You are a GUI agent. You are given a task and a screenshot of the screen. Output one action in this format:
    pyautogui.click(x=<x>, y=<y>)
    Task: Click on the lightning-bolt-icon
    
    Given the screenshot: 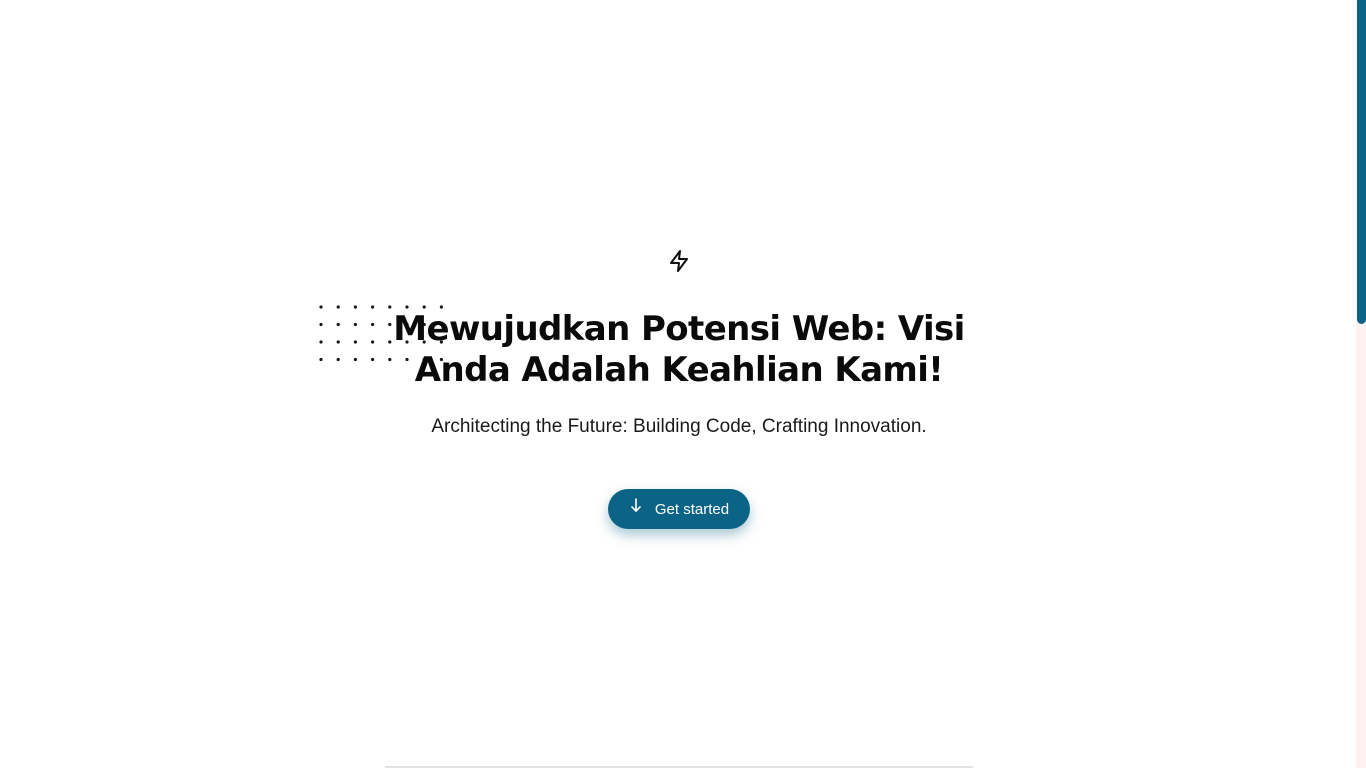 What is the action you would take?
    pyautogui.click(x=679, y=261)
    